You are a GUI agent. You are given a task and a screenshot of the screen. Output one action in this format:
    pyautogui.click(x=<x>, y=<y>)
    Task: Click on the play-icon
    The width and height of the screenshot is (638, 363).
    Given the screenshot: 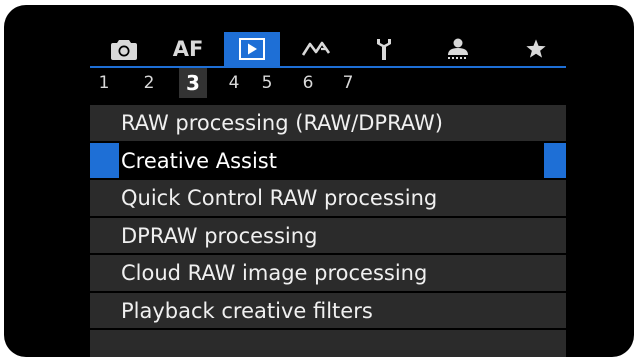 What is the action you would take?
    pyautogui.click(x=252, y=49)
    